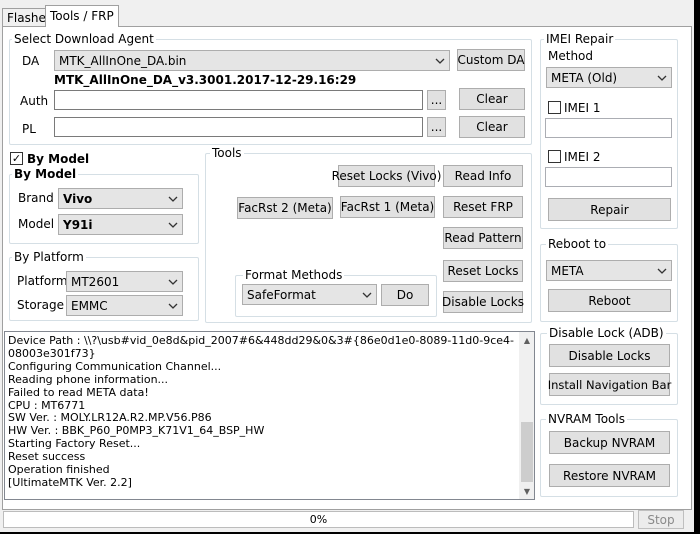 The width and height of the screenshot is (700, 534). Describe the element at coordinates (582, 108) in the screenshot. I see `imei1-label: IMEI 1` at that location.